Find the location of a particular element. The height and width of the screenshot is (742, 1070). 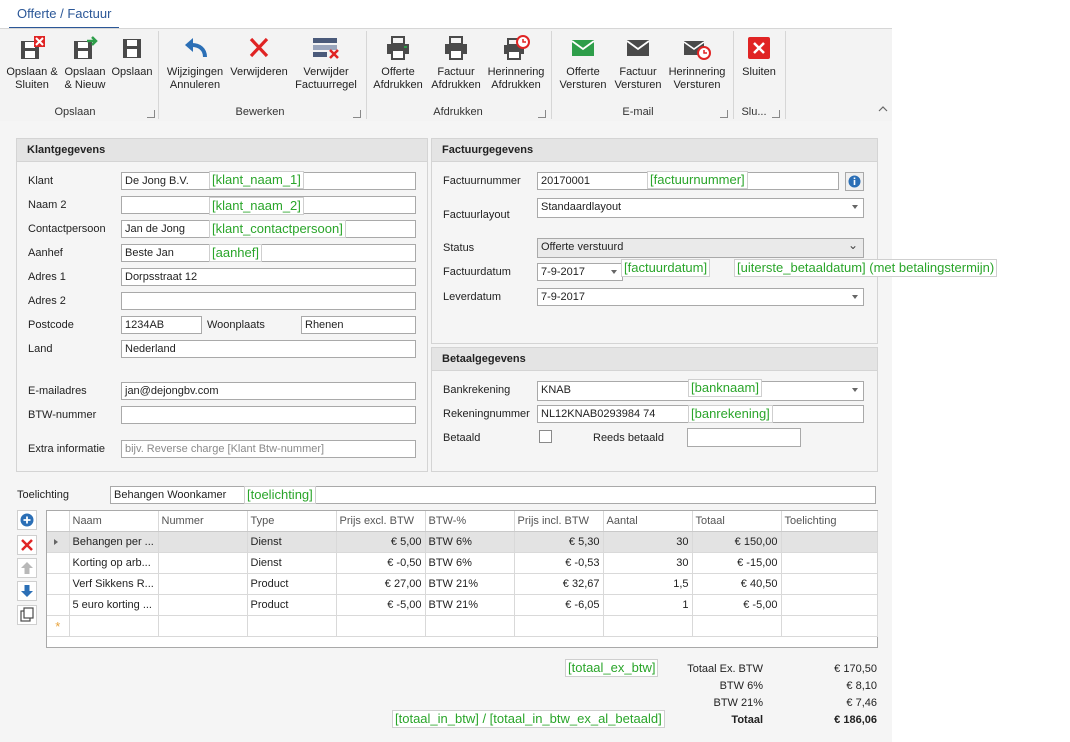

cell-prijs-excl: € 5,00 is located at coordinates (381, 542).